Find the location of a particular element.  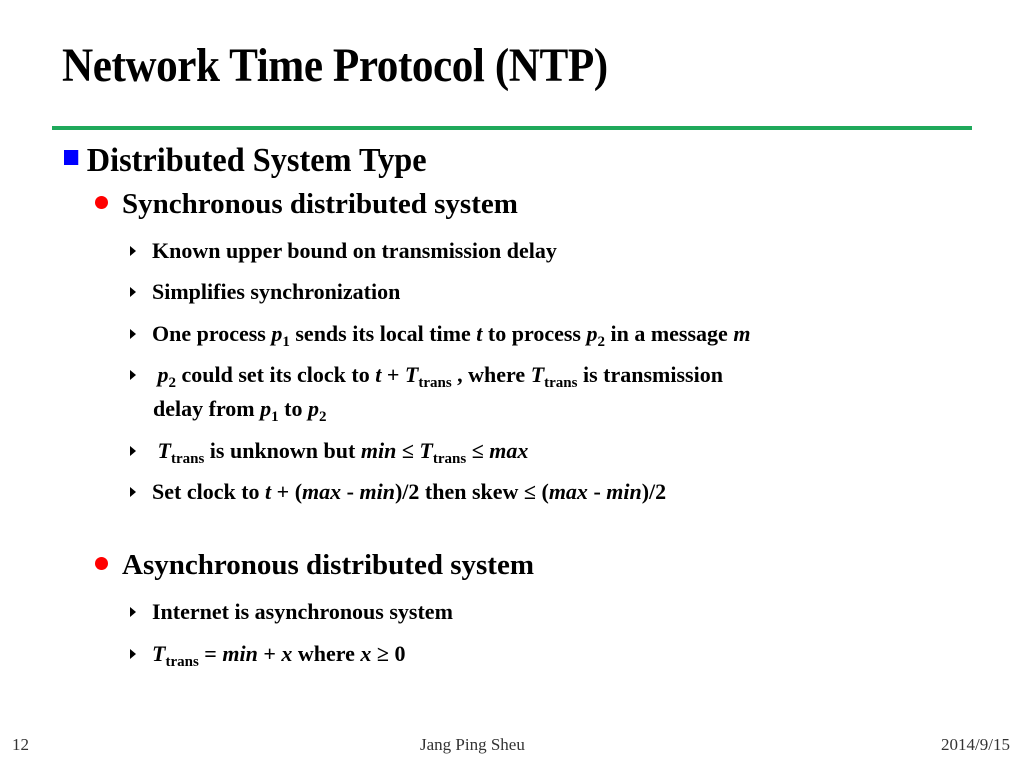

text: ≥ 0 is located at coordinates (388, 653).